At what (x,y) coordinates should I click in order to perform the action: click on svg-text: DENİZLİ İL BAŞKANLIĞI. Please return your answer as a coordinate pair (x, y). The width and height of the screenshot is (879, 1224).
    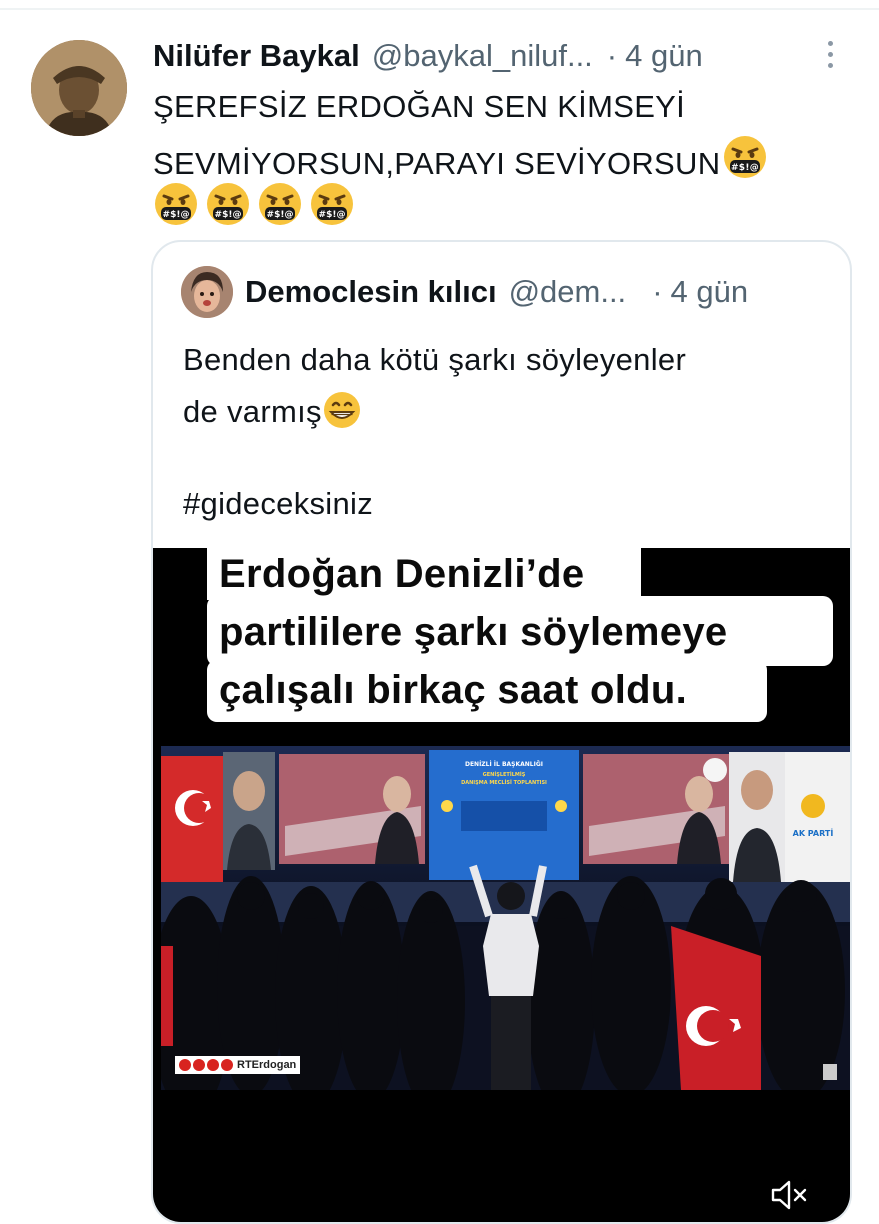
    Looking at the image, I should click on (504, 764).